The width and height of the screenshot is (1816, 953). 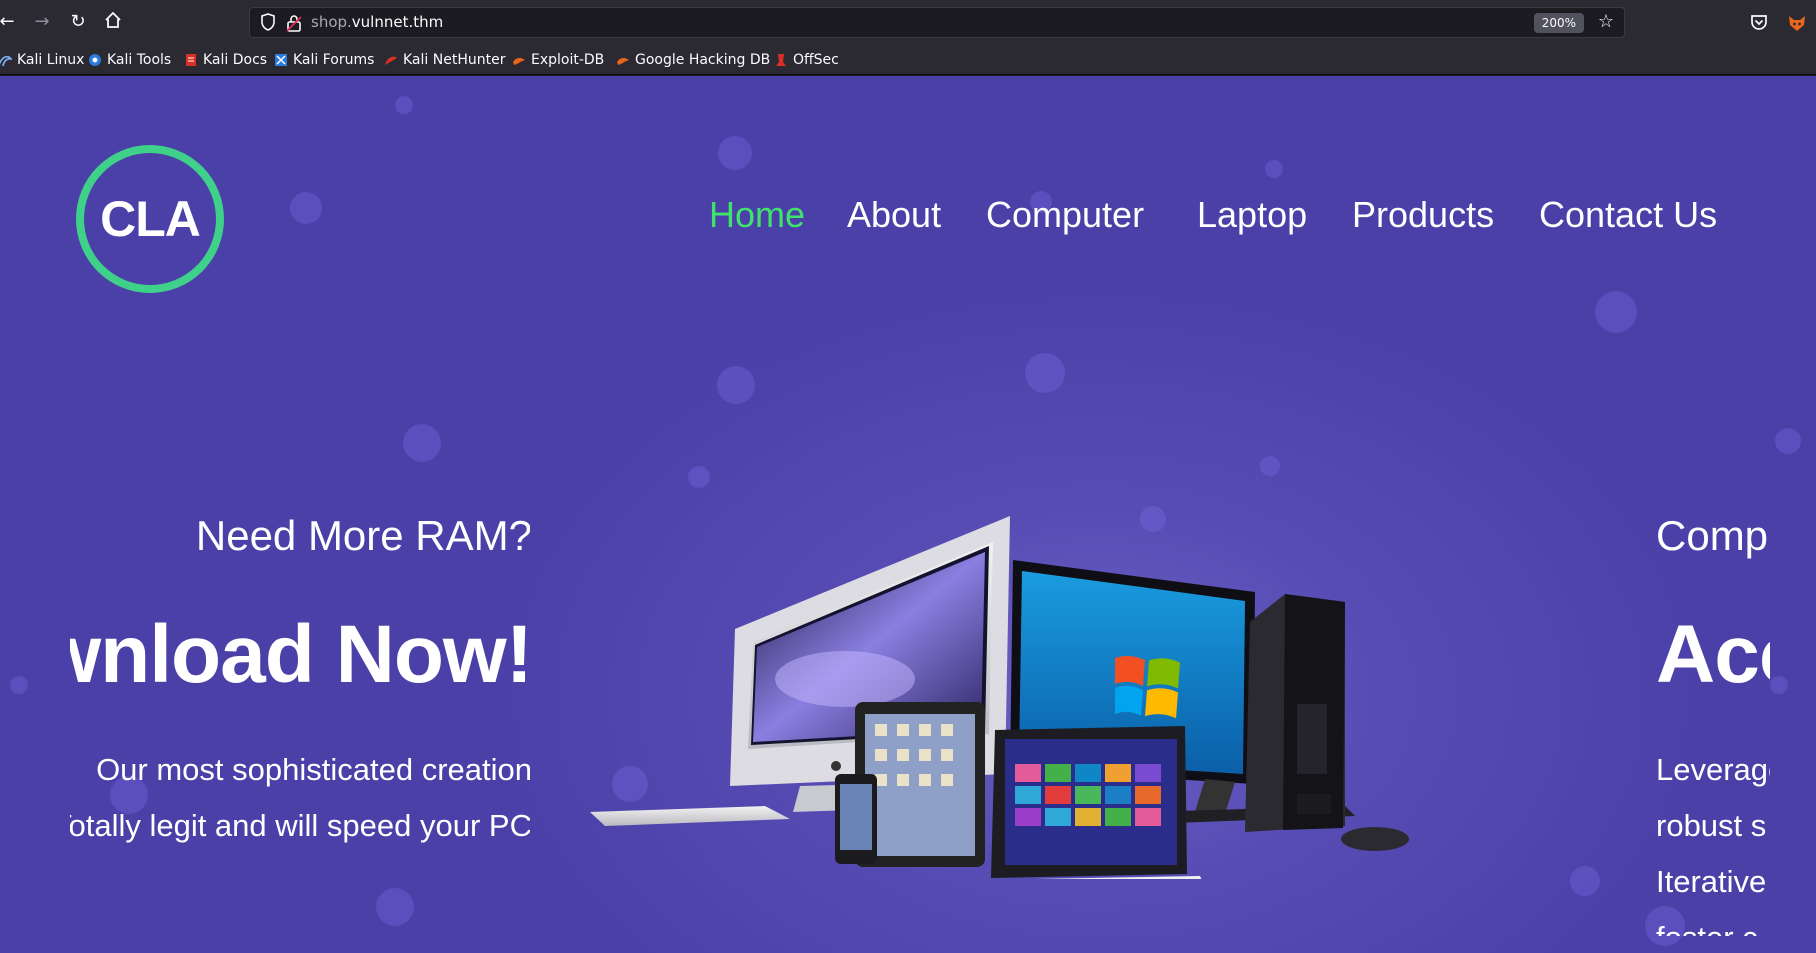 I want to click on bookmark-kali-forums: Kali Forums, so click(x=324, y=60).